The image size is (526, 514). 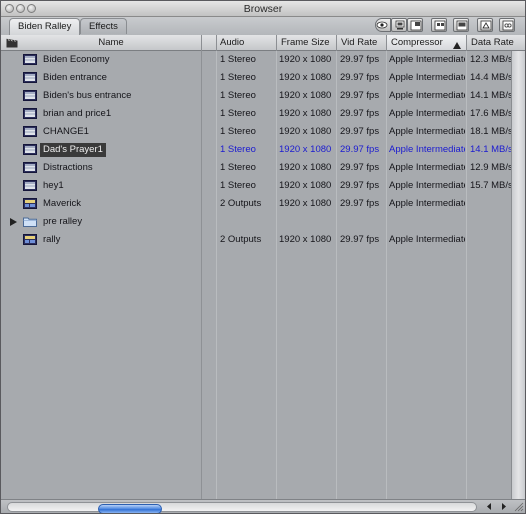 What do you see at coordinates (76, 59) in the screenshot?
I see `item-name: Biden Economy` at bounding box center [76, 59].